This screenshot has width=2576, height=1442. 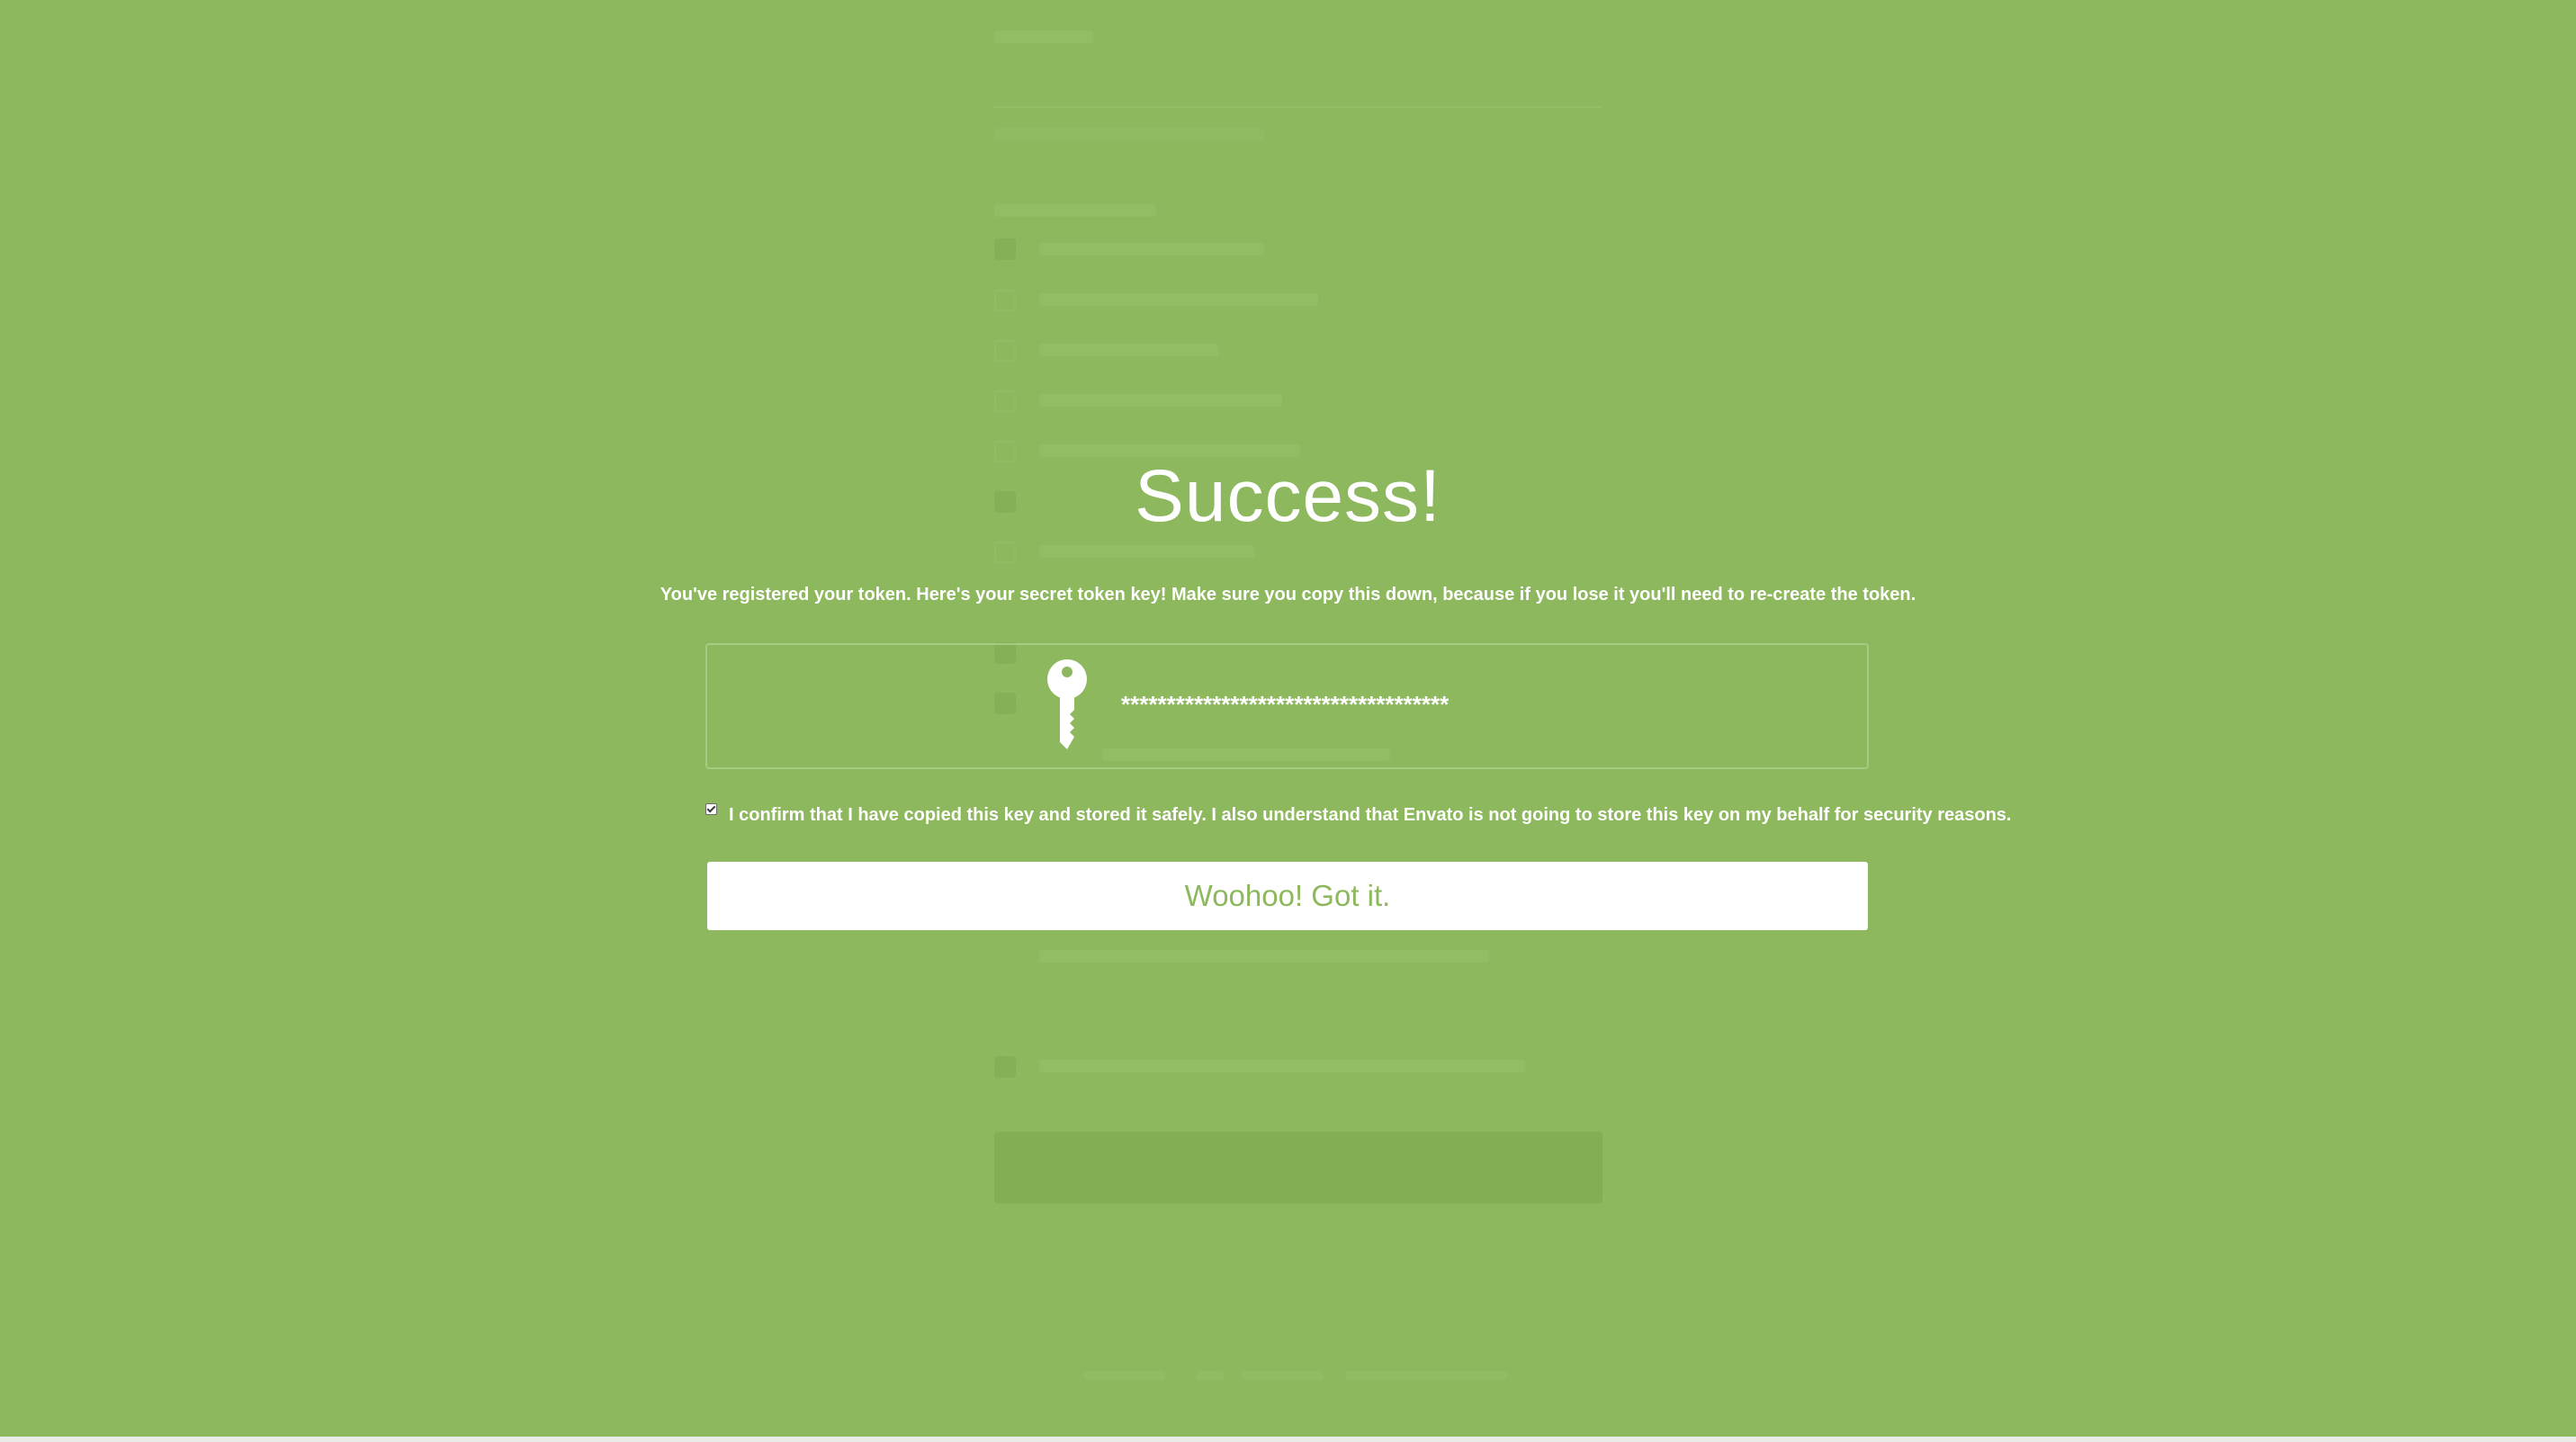 What do you see at coordinates (1067, 704) in the screenshot?
I see `key-icon` at bounding box center [1067, 704].